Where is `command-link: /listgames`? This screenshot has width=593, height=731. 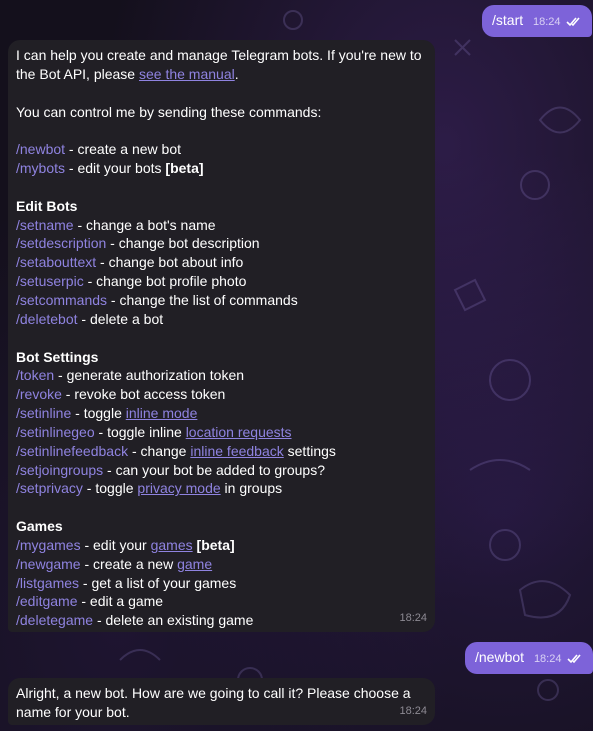
command-link: /listgames is located at coordinates (47, 583).